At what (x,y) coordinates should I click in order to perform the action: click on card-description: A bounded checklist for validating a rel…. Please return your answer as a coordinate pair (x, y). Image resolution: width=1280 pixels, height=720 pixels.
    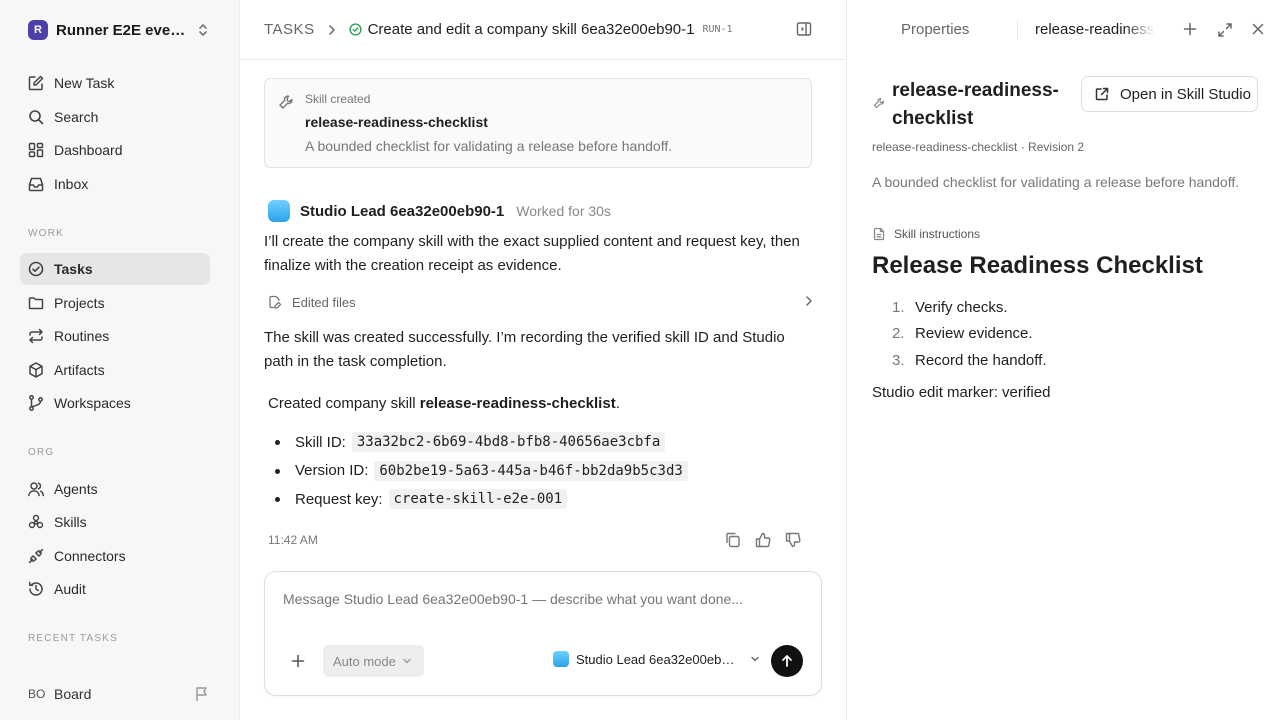
    Looking at the image, I should click on (489, 146).